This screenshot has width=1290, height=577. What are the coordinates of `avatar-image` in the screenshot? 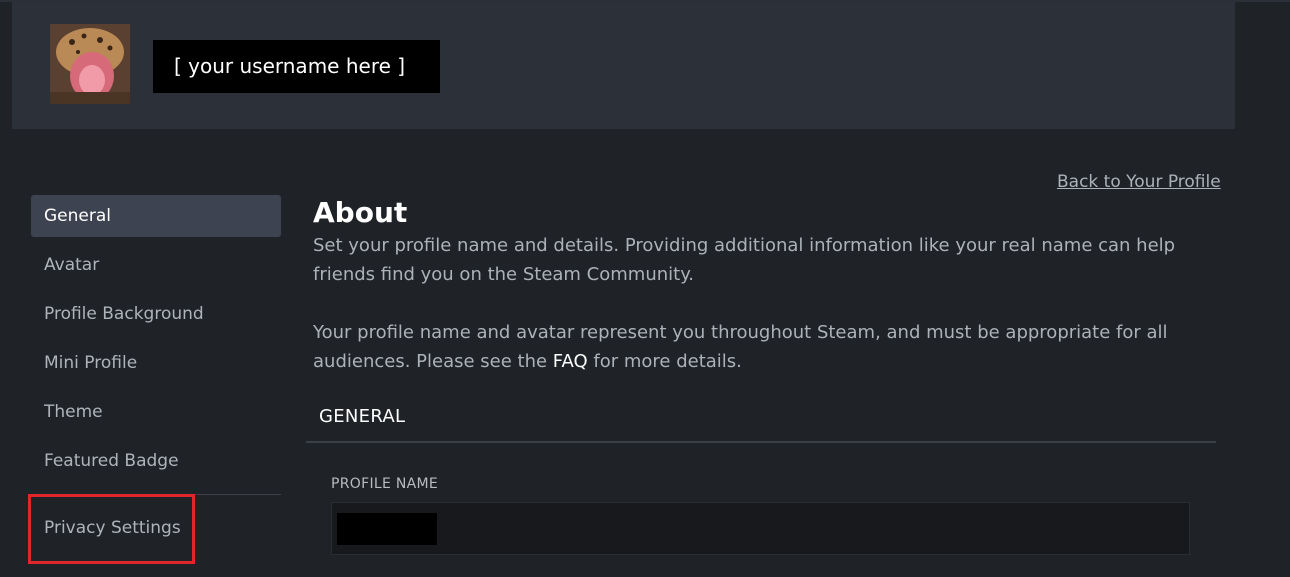 It's located at (90, 64).